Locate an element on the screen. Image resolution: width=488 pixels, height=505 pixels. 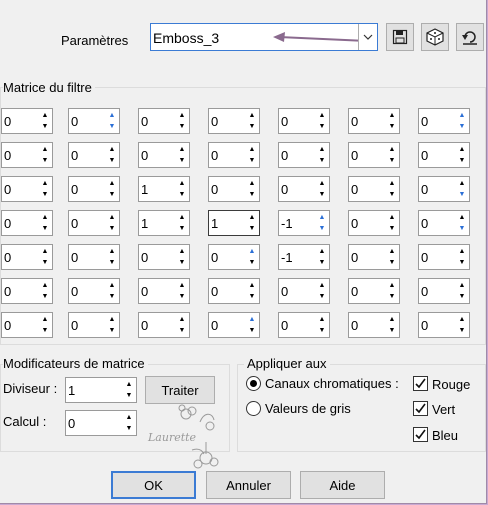
matrix-cell-r7-c5: 0 ▲ ▼ is located at coordinates (304, 325).